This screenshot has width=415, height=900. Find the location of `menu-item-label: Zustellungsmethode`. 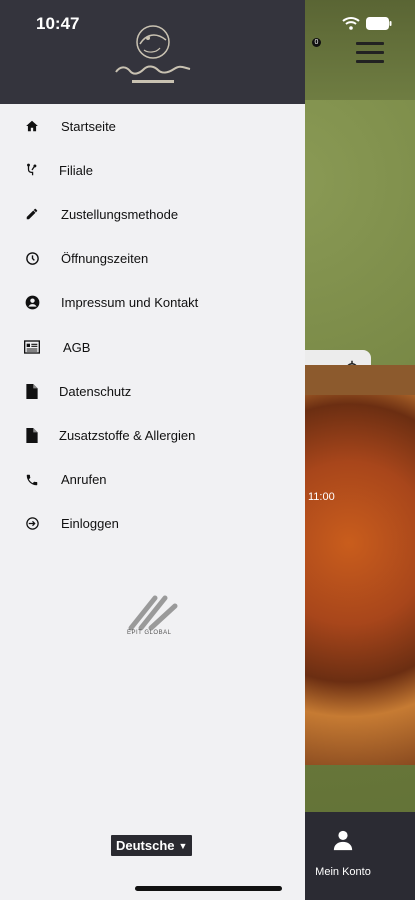

menu-item-label: Zustellungsmethode is located at coordinates (120, 214).